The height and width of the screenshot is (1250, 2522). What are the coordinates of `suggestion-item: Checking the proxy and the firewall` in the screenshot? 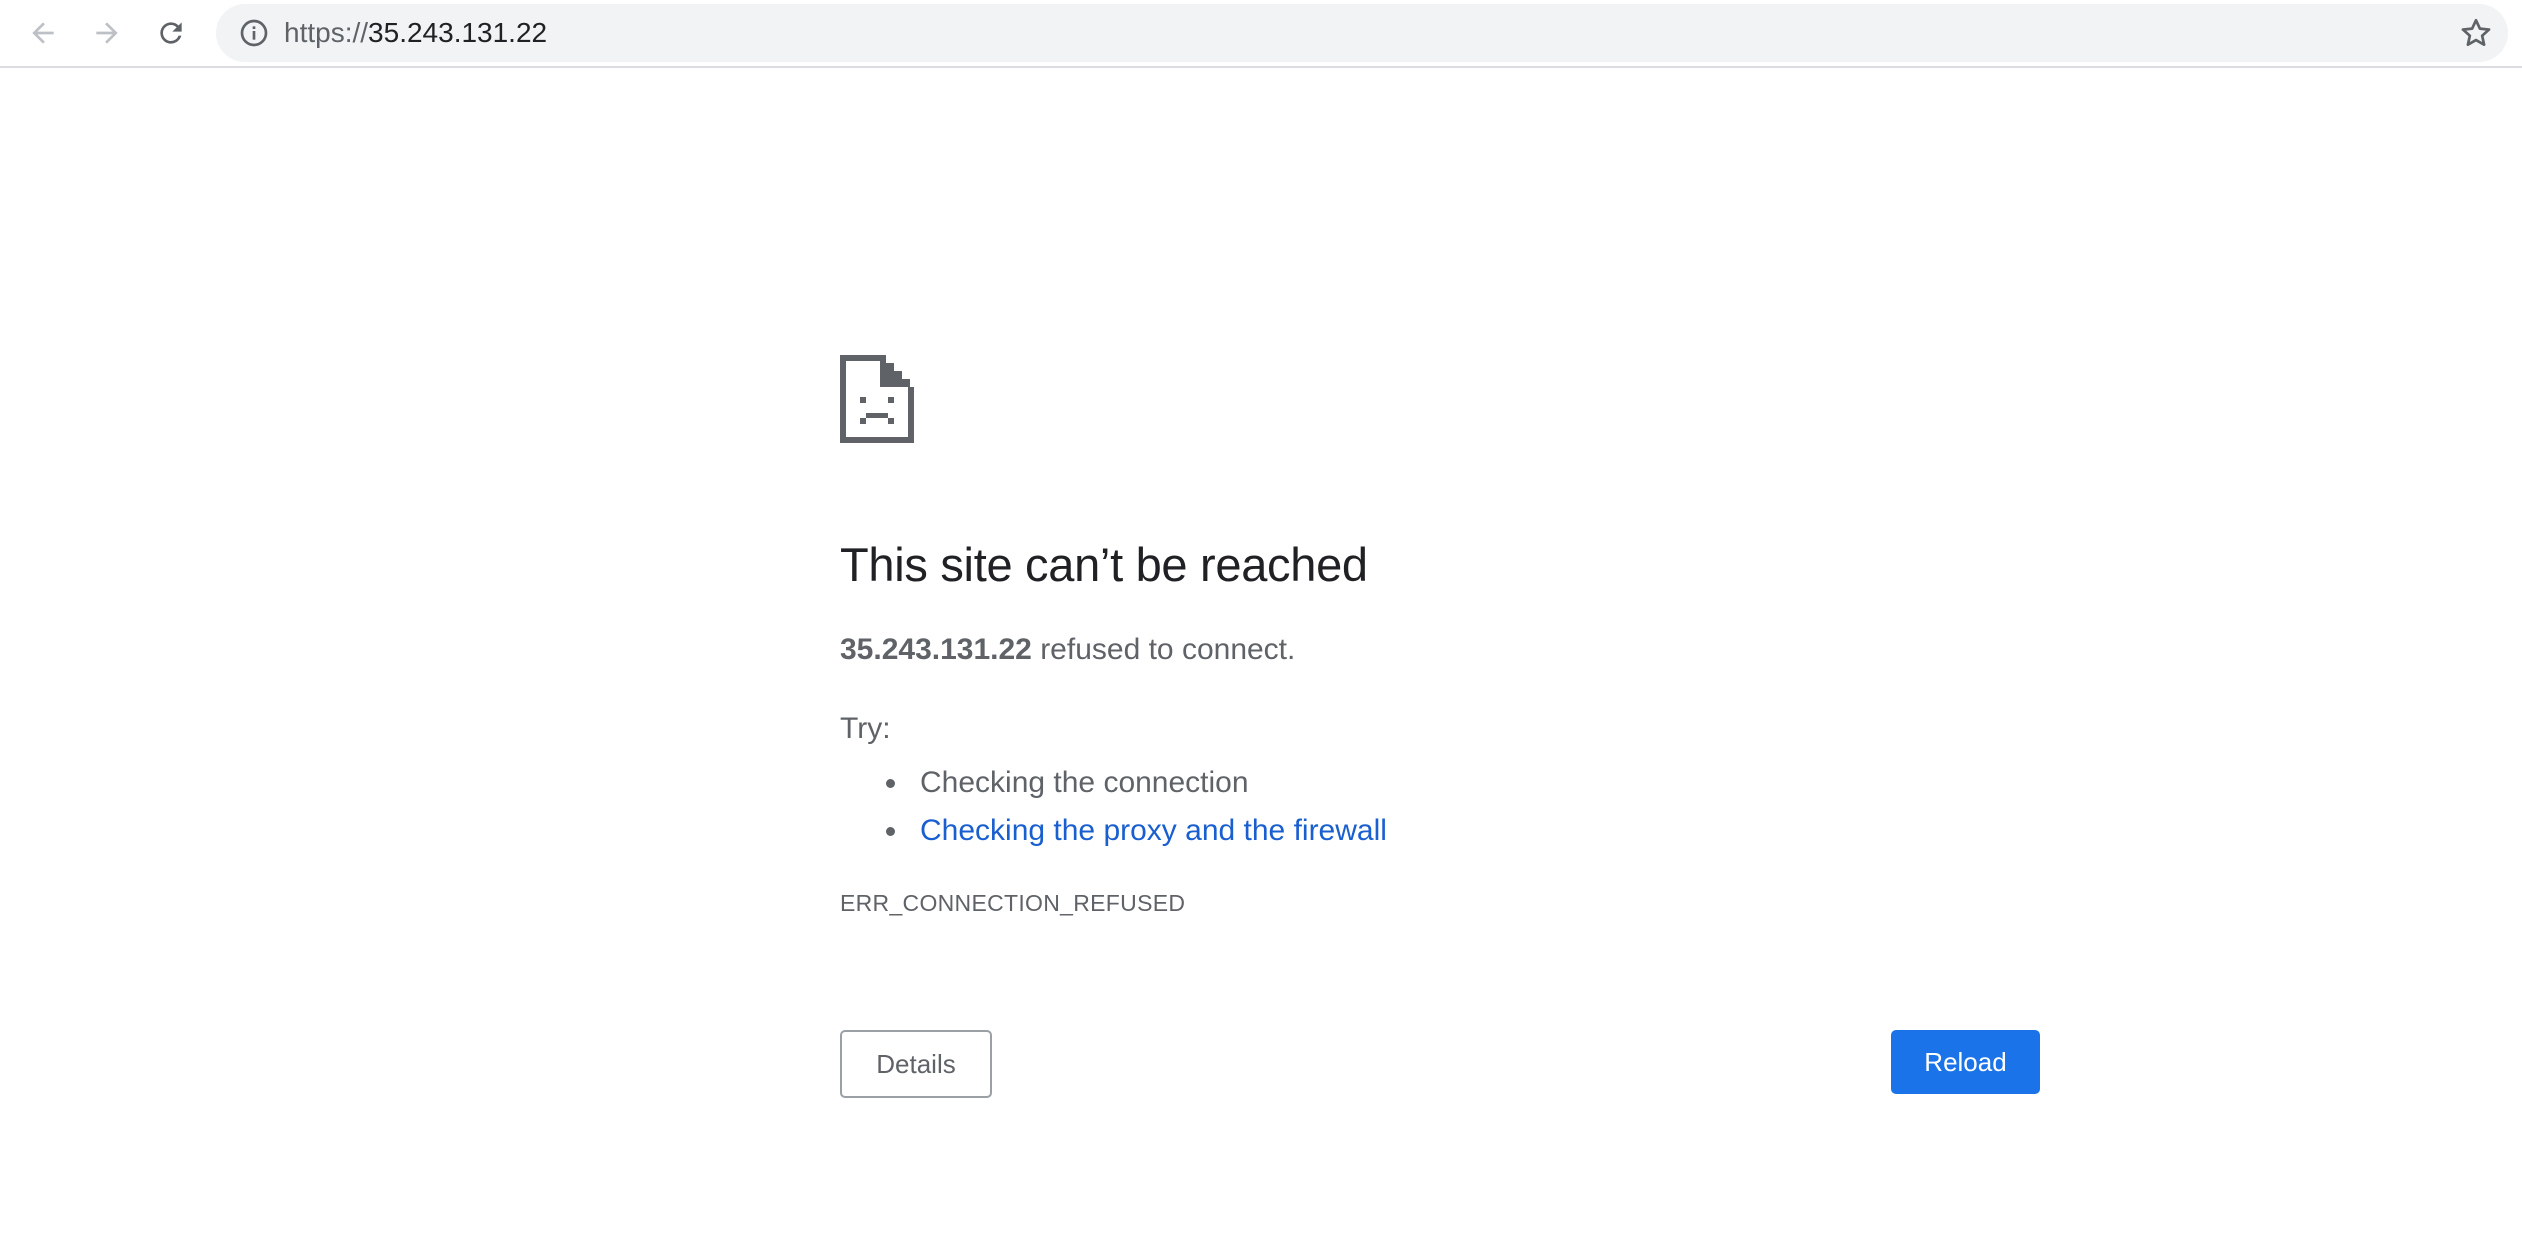 It's located at (1113, 831).